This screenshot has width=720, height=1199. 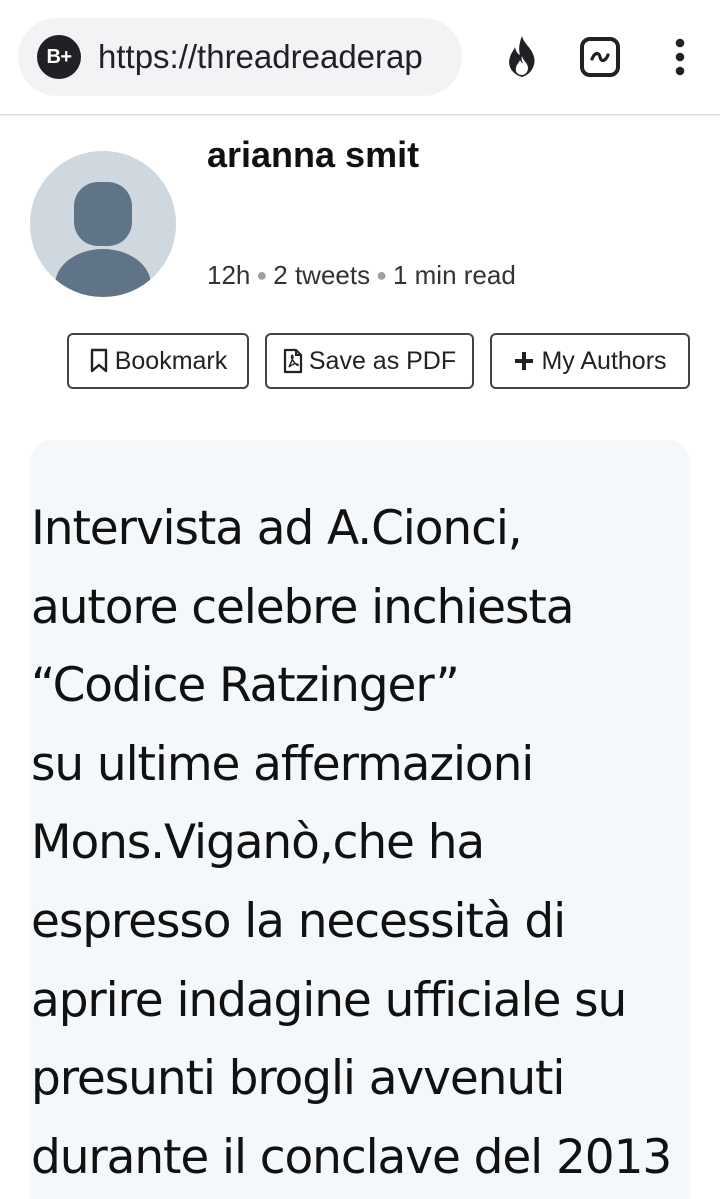 What do you see at coordinates (454, 275) in the screenshot?
I see `read-time: 1 min read` at bounding box center [454, 275].